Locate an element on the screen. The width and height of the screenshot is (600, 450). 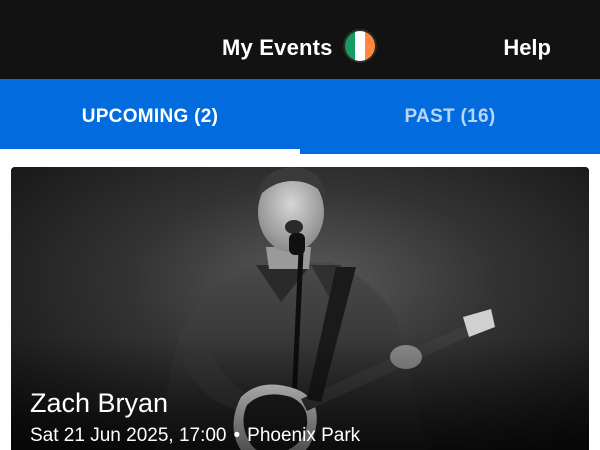
flag-orange-stripe is located at coordinates (370, 46).